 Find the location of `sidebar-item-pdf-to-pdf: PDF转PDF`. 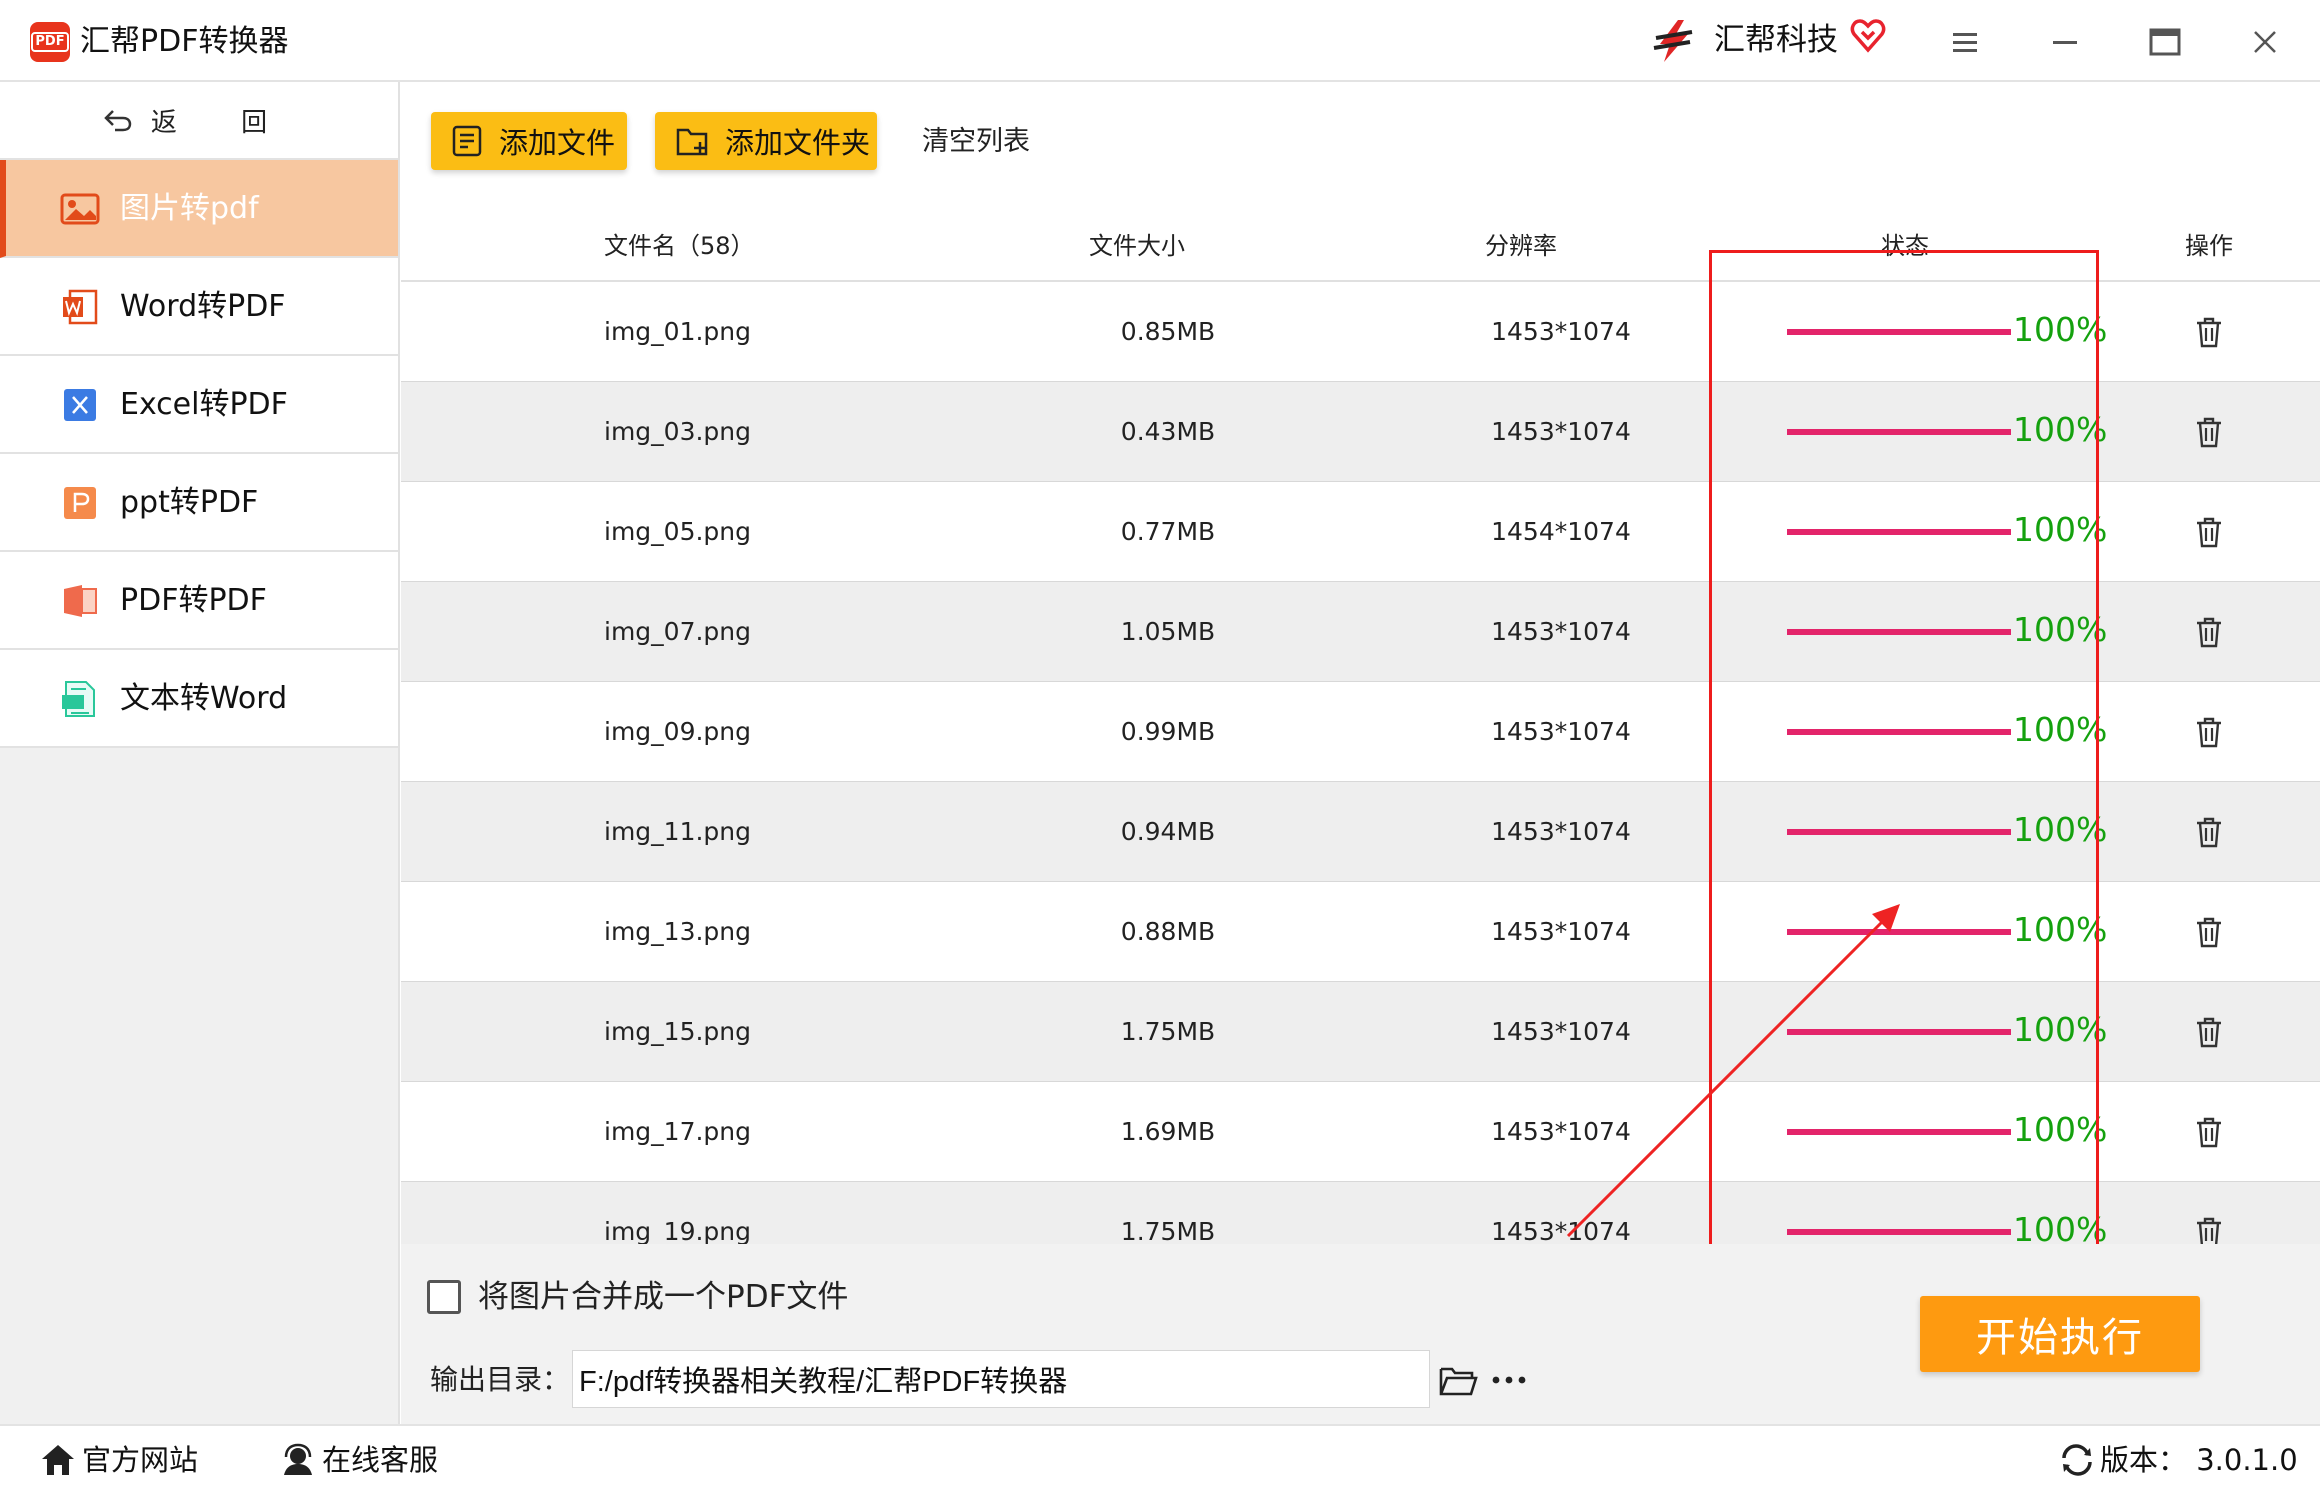

sidebar-item-pdf-to-pdf: PDF转PDF is located at coordinates (199, 601).